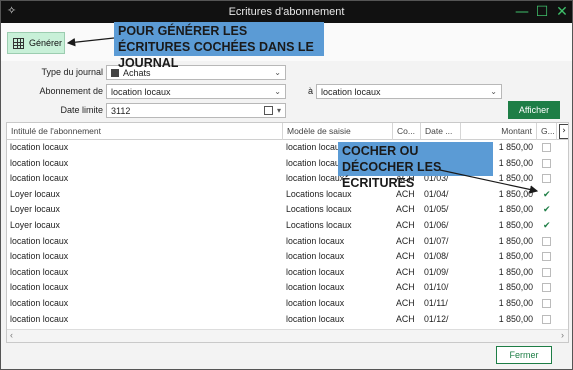 The image size is (573, 370). I want to click on column-header-model: Modèle de saisie, so click(338, 131).